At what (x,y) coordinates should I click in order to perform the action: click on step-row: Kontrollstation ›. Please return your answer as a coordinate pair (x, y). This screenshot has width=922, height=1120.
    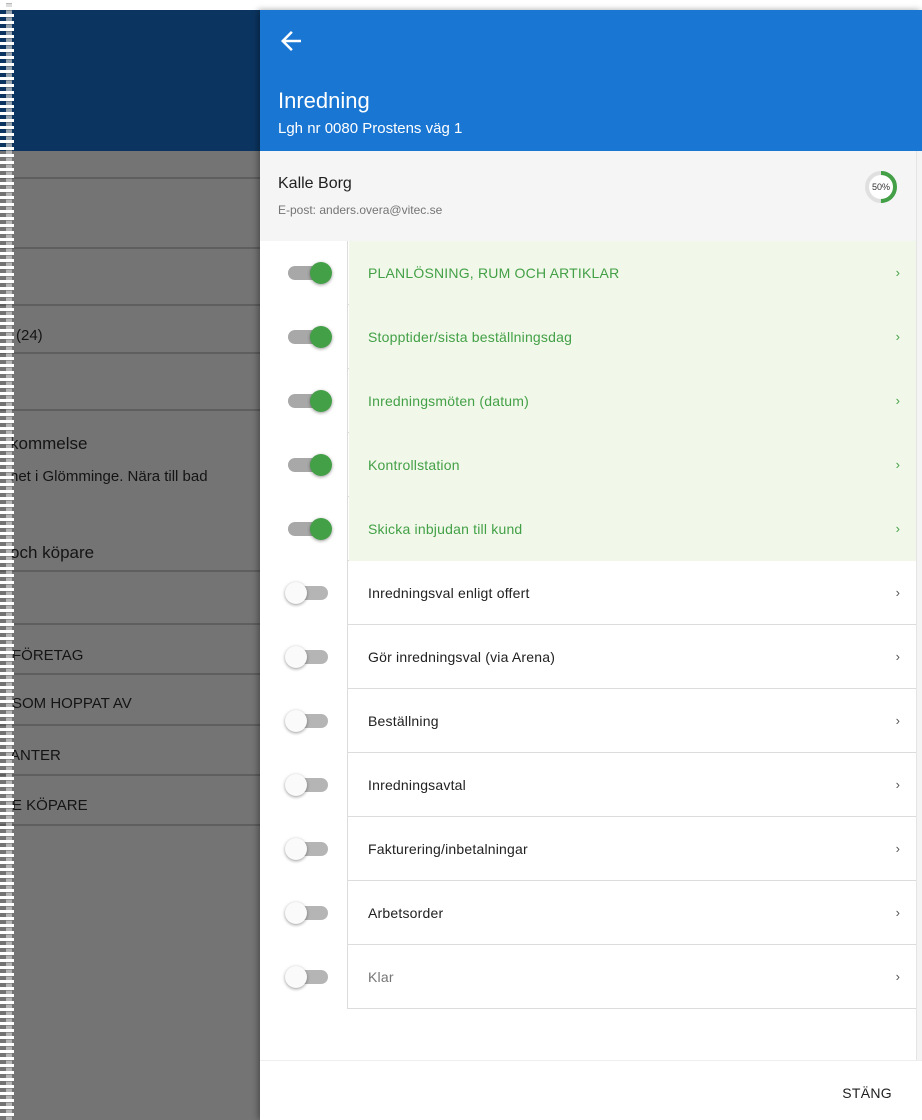
    Looking at the image, I should click on (588, 465).